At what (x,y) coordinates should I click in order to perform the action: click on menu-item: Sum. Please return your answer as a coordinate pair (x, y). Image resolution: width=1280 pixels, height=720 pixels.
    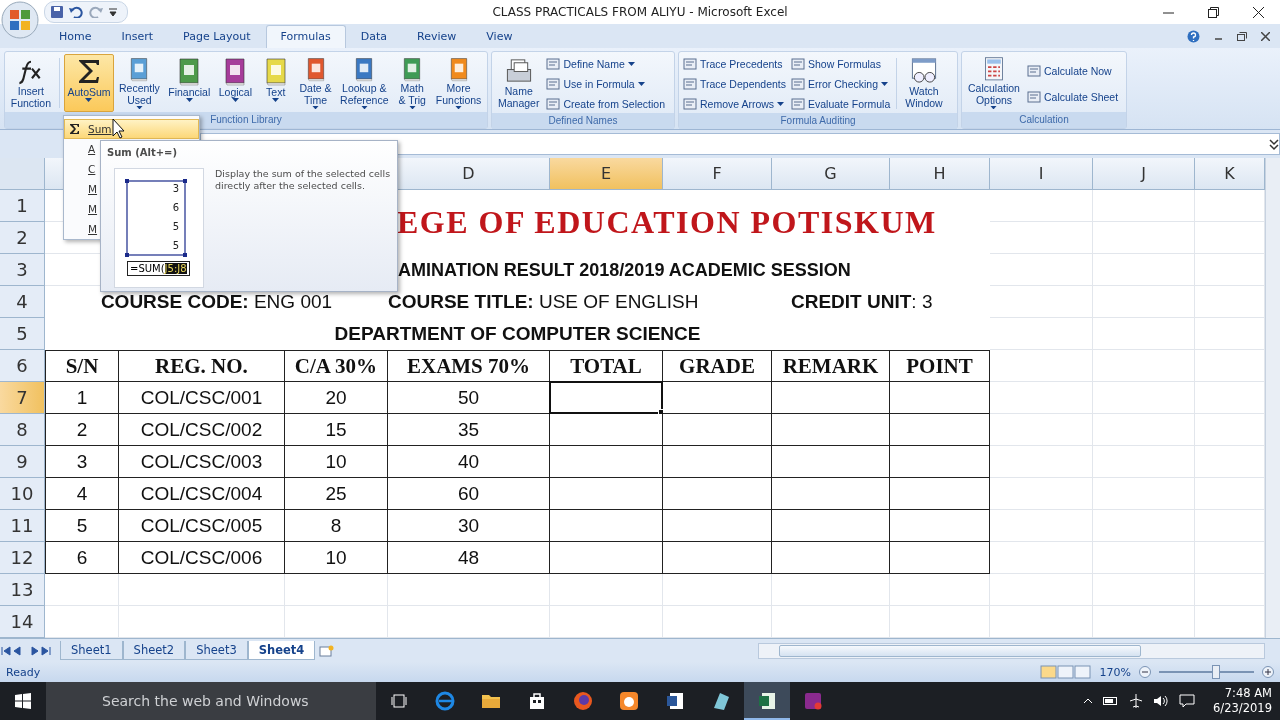
    Looking at the image, I should click on (131, 129).